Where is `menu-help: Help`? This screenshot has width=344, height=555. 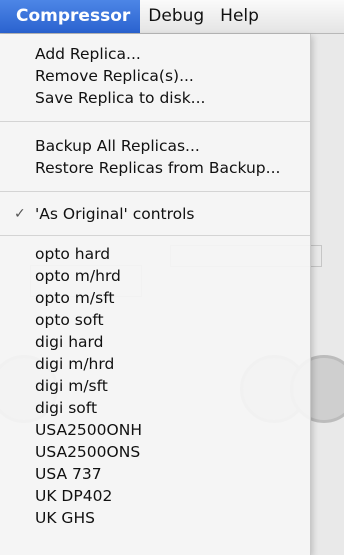
menu-help: Help is located at coordinates (239, 16).